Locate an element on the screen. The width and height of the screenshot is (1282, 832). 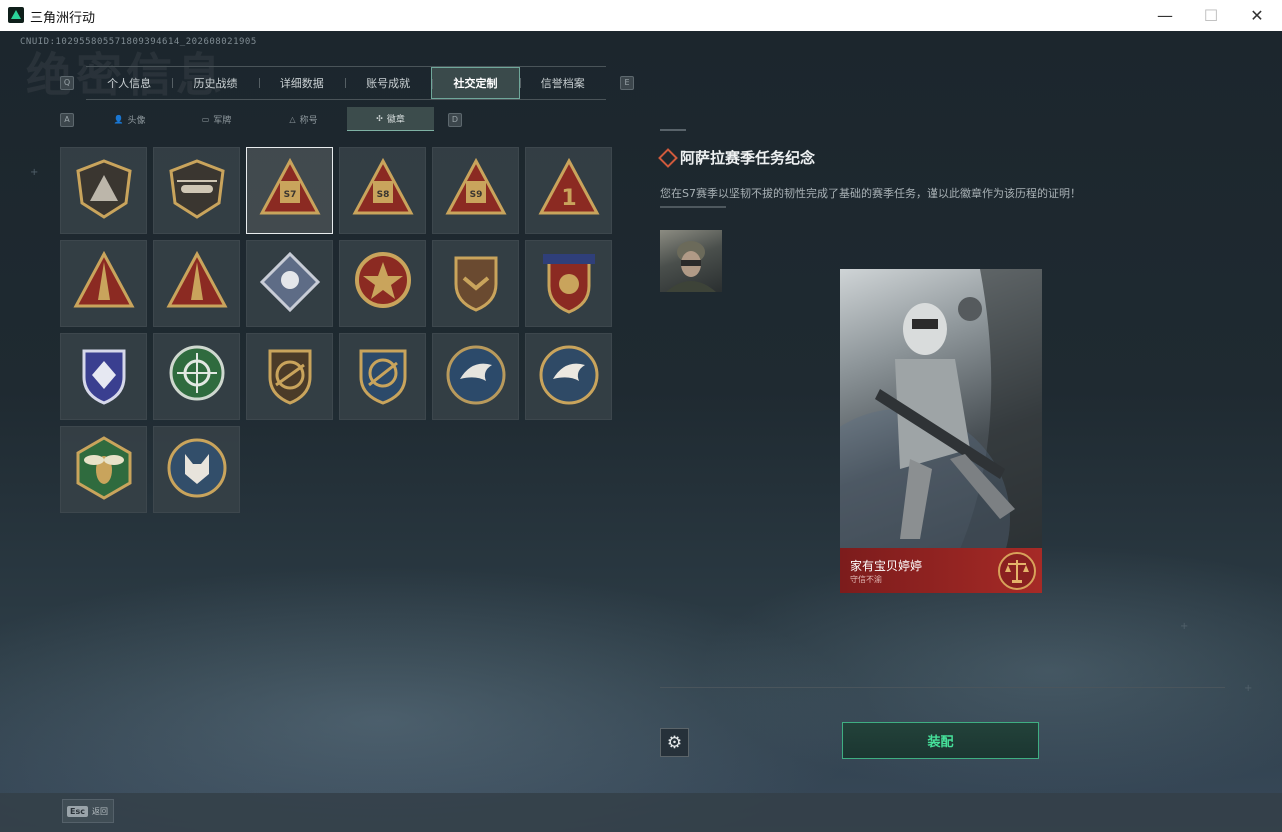
badge-description: 您在S7赛季以坚韧不拔的韧性完成了基础的赛季任务，谨以此徽章作为该历程的证明！ is located at coordinates (870, 193).